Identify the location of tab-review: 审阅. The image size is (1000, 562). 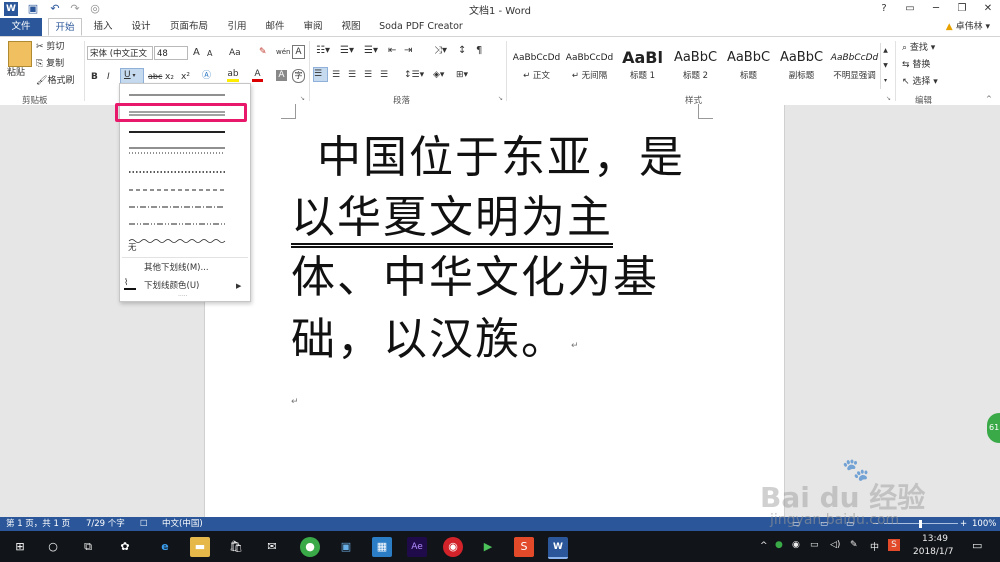
(313, 27).